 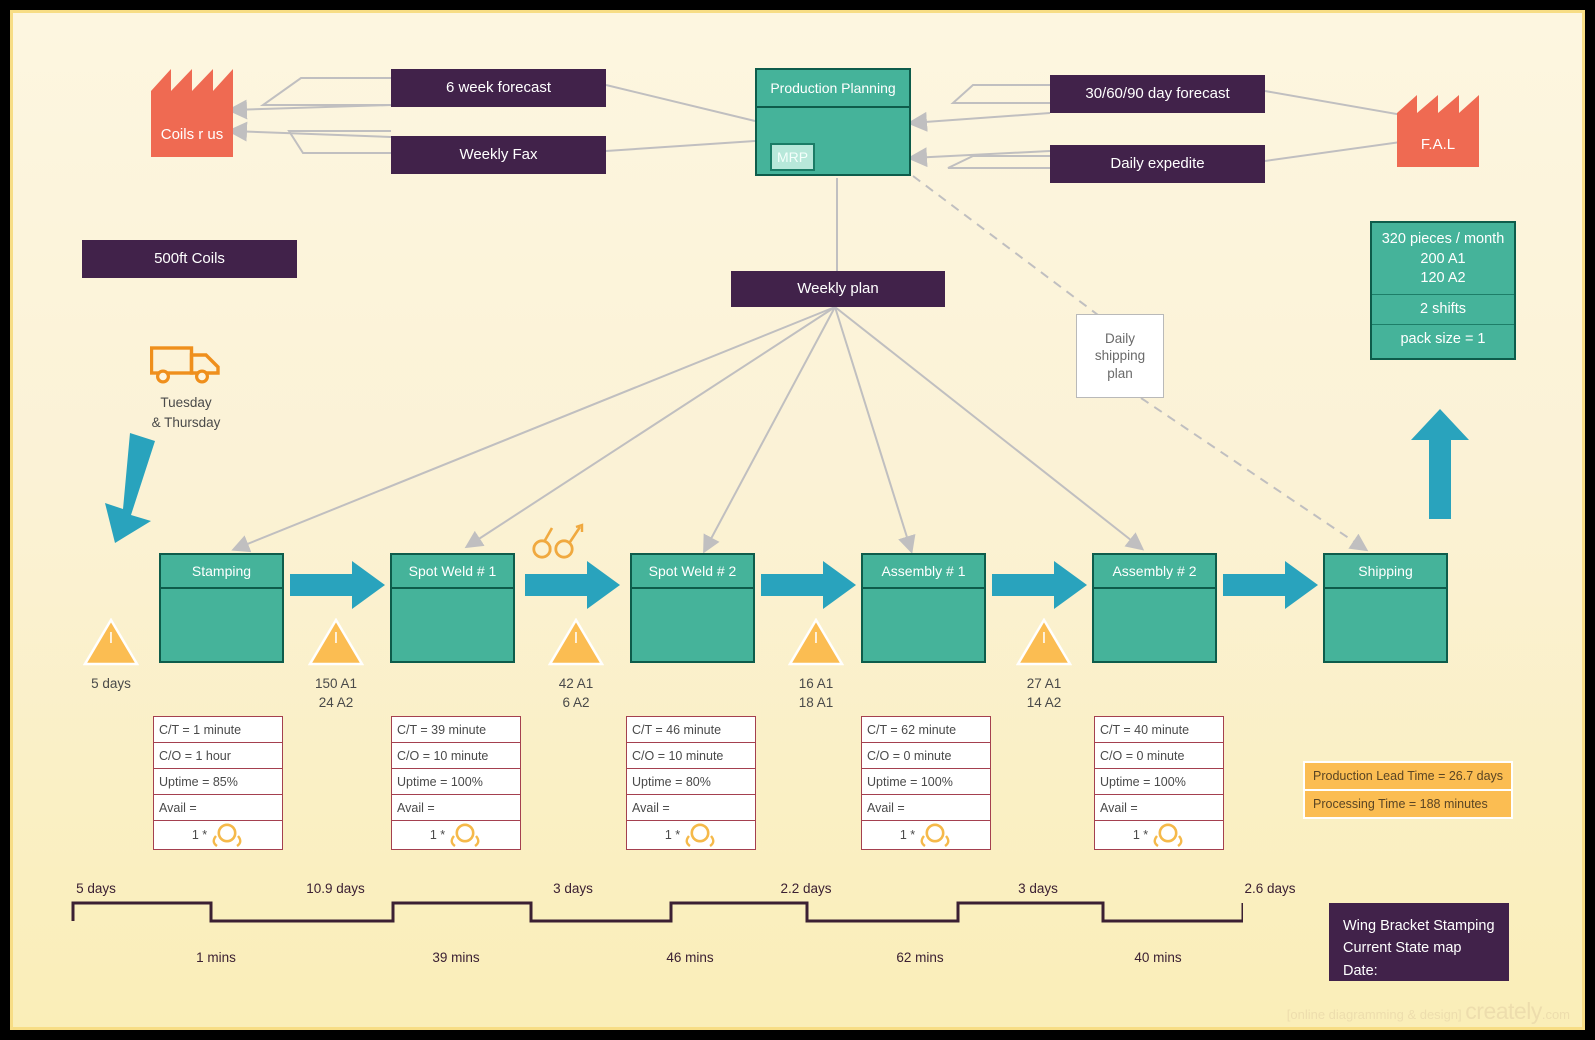 I want to click on inventory-4: I, so click(x=1044, y=641).